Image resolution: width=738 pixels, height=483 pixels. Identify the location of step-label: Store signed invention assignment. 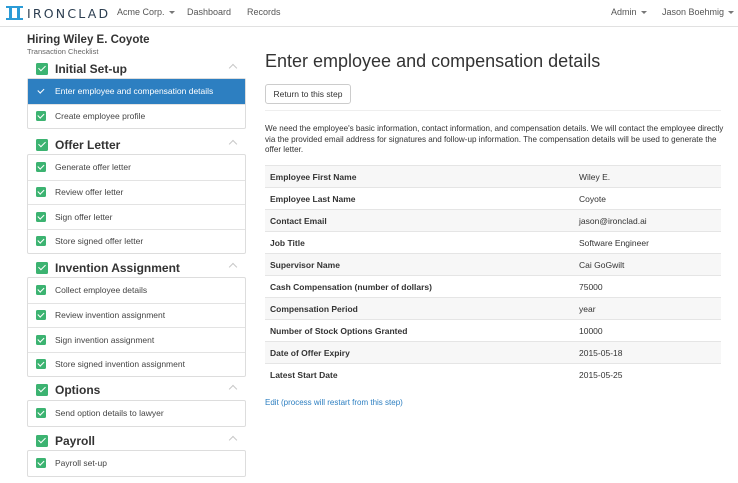
(120, 364).